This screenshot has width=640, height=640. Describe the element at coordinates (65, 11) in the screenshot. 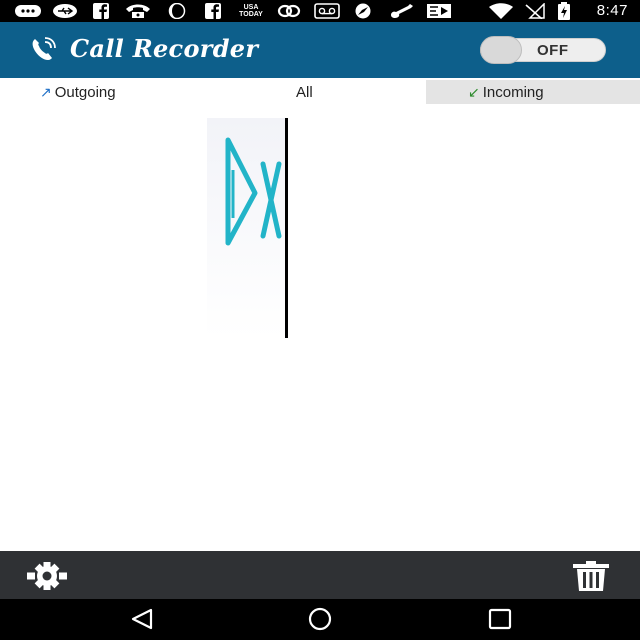

I see `usb-icon` at that location.